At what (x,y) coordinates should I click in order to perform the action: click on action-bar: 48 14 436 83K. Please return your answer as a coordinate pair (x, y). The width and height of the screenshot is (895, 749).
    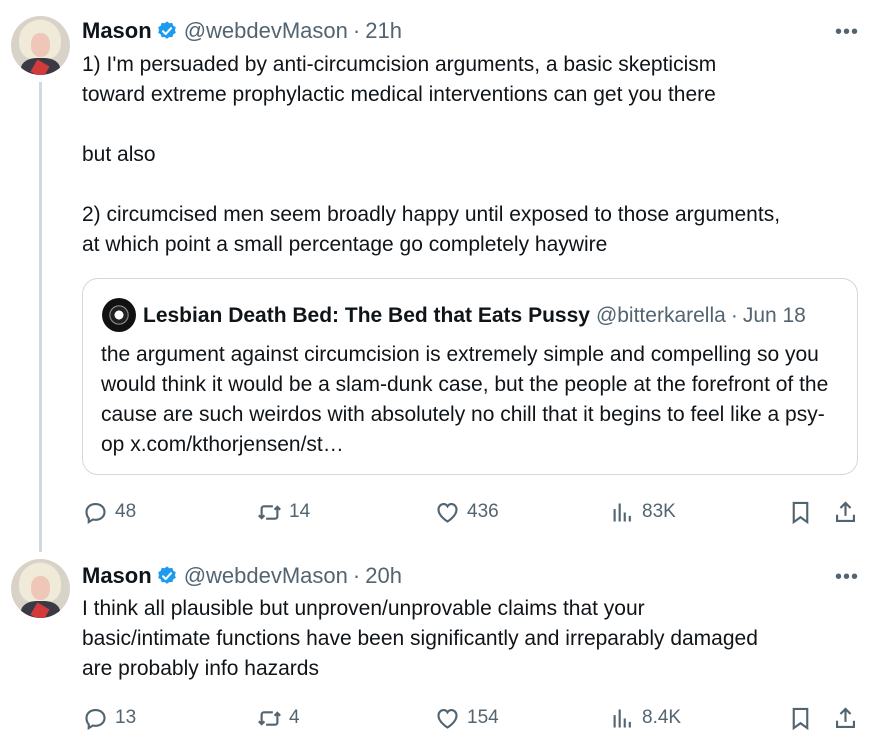
    Looking at the image, I should click on (477, 512).